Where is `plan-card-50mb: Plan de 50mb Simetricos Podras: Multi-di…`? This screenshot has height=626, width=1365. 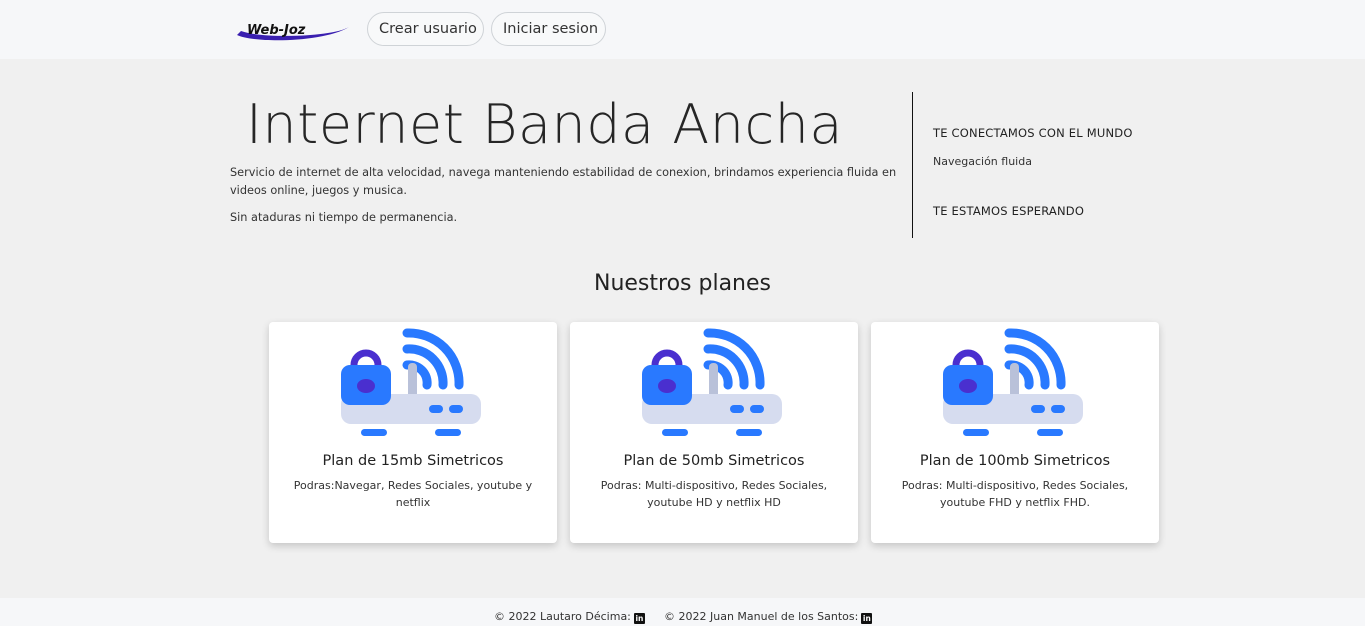
plan-card-50mb: Plan de 50mb Simetricos Podras: Multi-di… is located at coordinates (714, 432).